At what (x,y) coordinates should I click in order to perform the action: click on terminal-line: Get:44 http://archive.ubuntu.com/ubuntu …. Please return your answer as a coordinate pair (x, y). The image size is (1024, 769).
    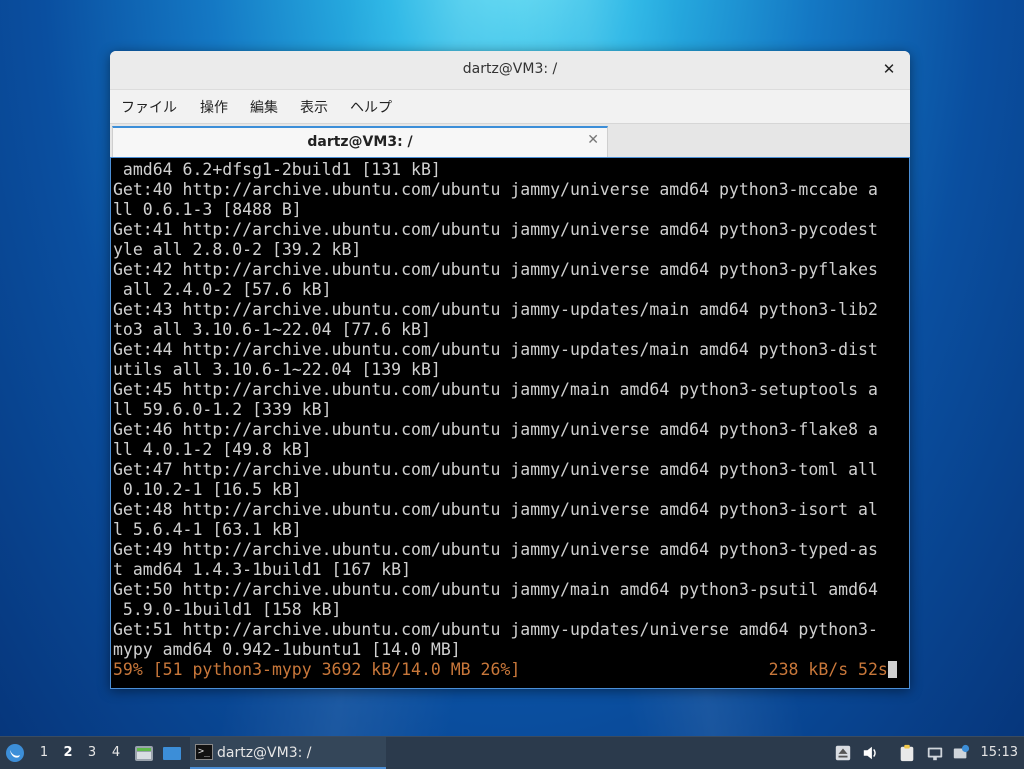
    Looking at the image, I should click on (495, 349).